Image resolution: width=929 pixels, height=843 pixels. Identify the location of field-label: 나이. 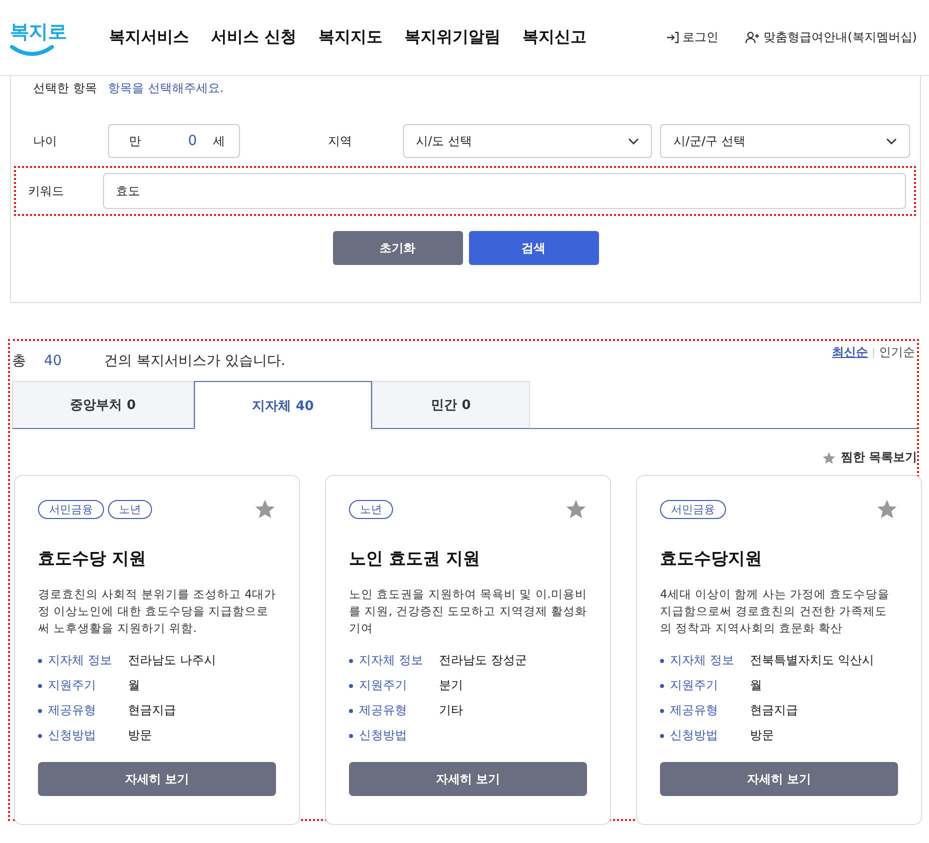
(45, 141).